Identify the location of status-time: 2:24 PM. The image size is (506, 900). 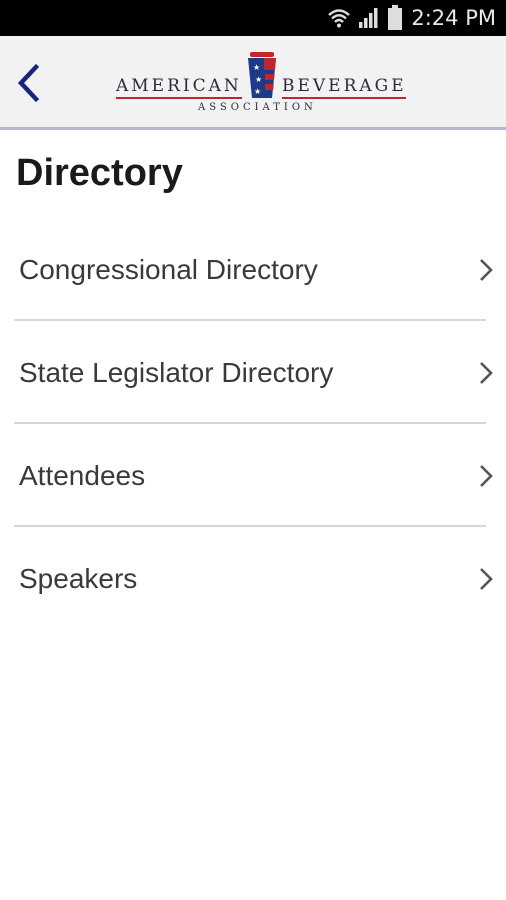
(453, 18).